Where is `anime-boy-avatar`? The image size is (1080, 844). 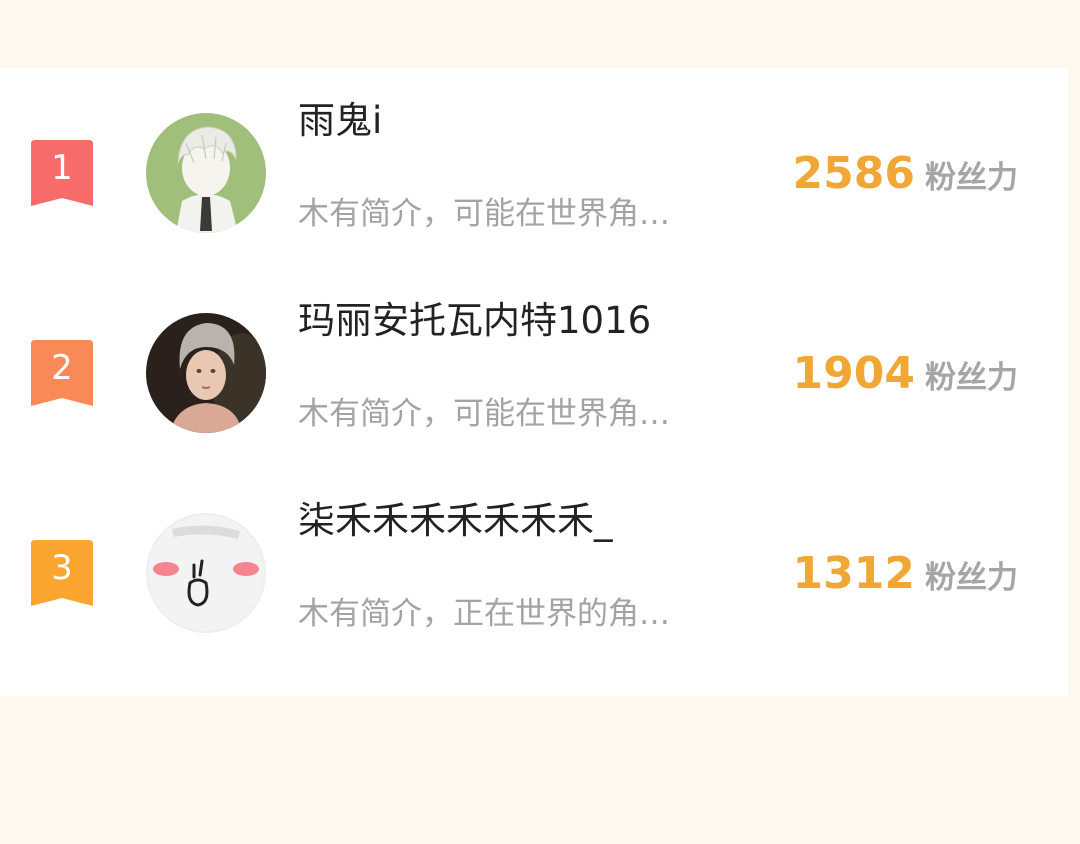
anime-boy-avatar is located at coordinates (206, 173).